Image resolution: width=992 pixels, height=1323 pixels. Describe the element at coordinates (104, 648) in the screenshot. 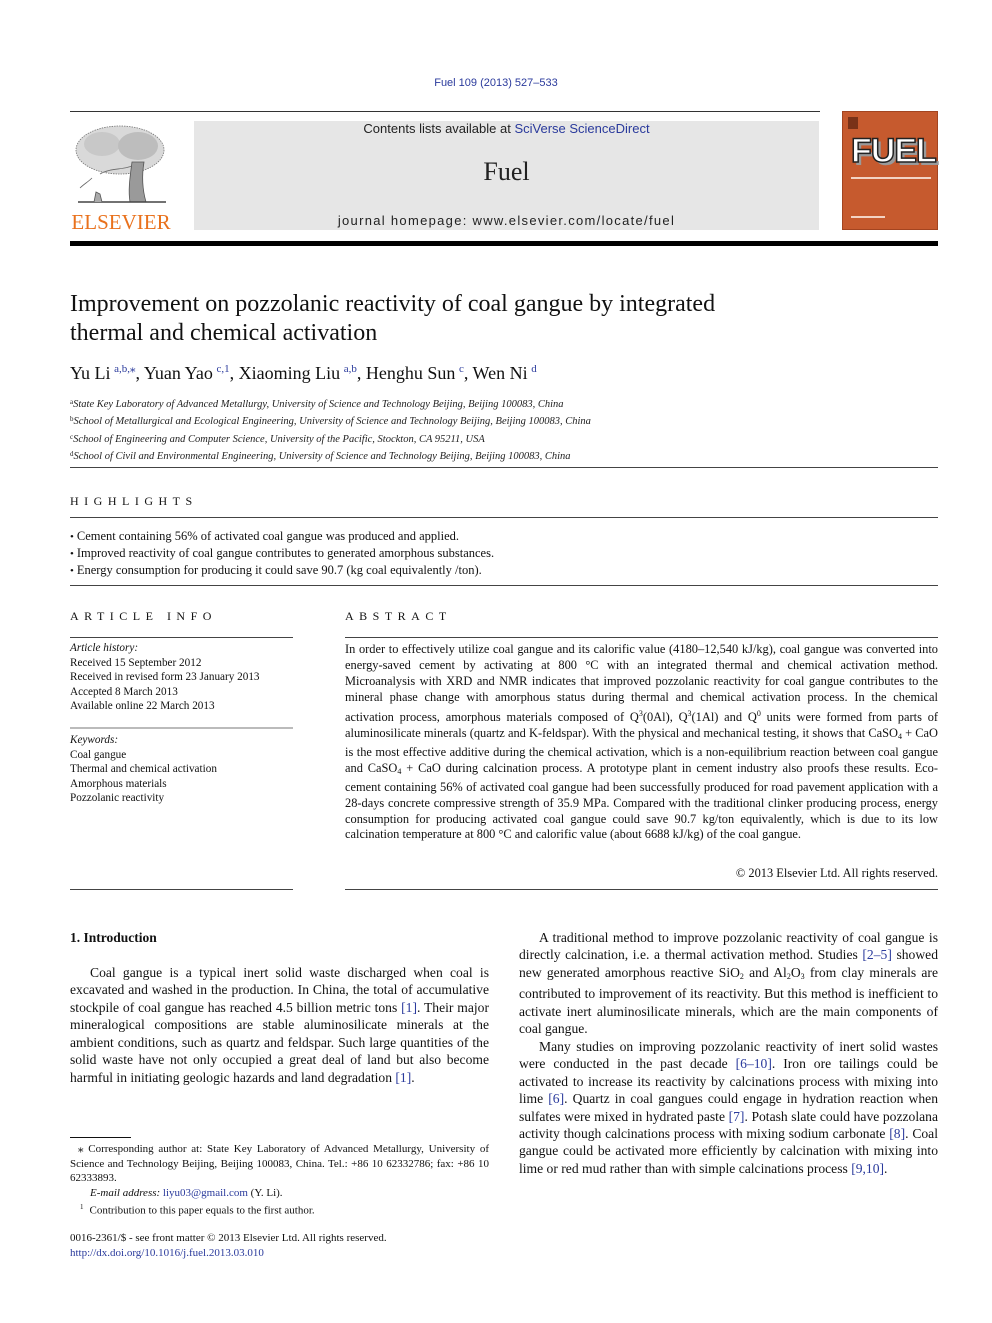

I see `history-label: Article history:` at that location.